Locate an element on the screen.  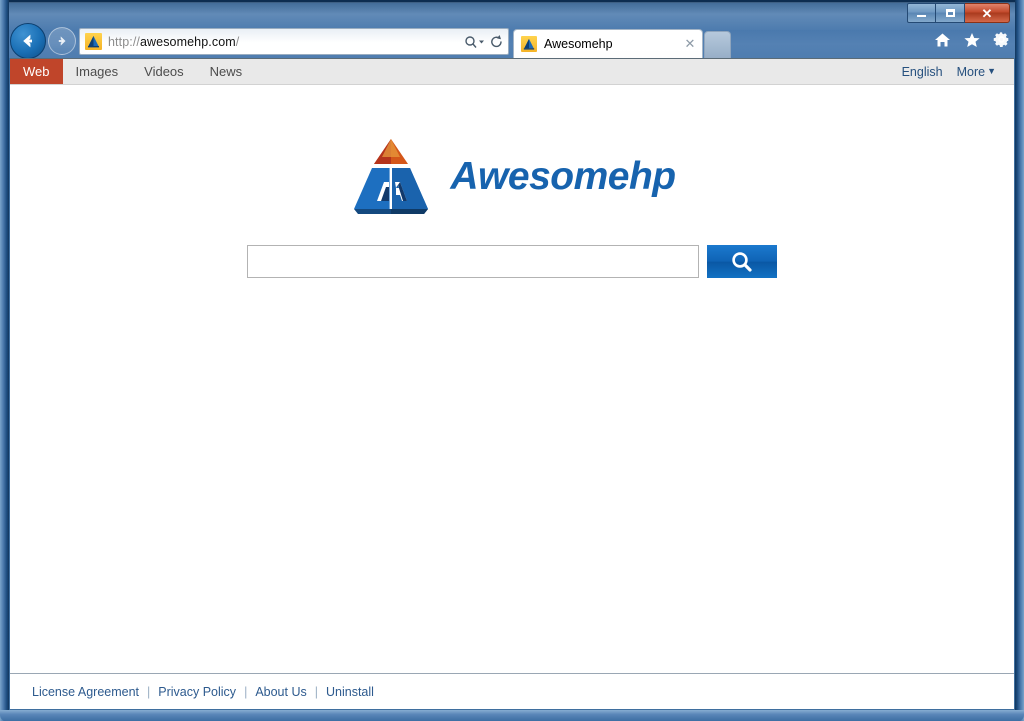
footer-link-license-agreement: License Agreement is located at coordinates (85, 692).